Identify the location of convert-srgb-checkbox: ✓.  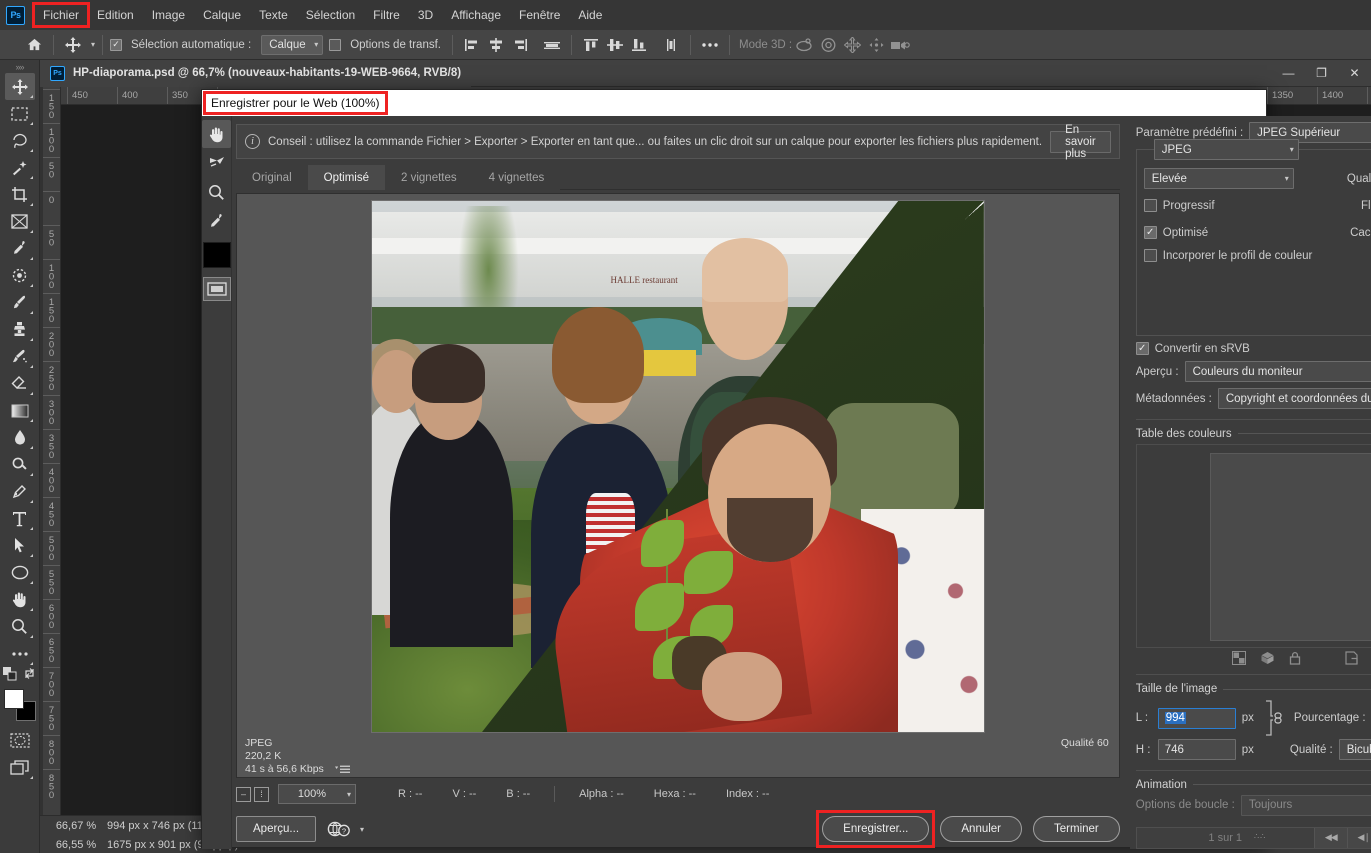
(1142, 348).